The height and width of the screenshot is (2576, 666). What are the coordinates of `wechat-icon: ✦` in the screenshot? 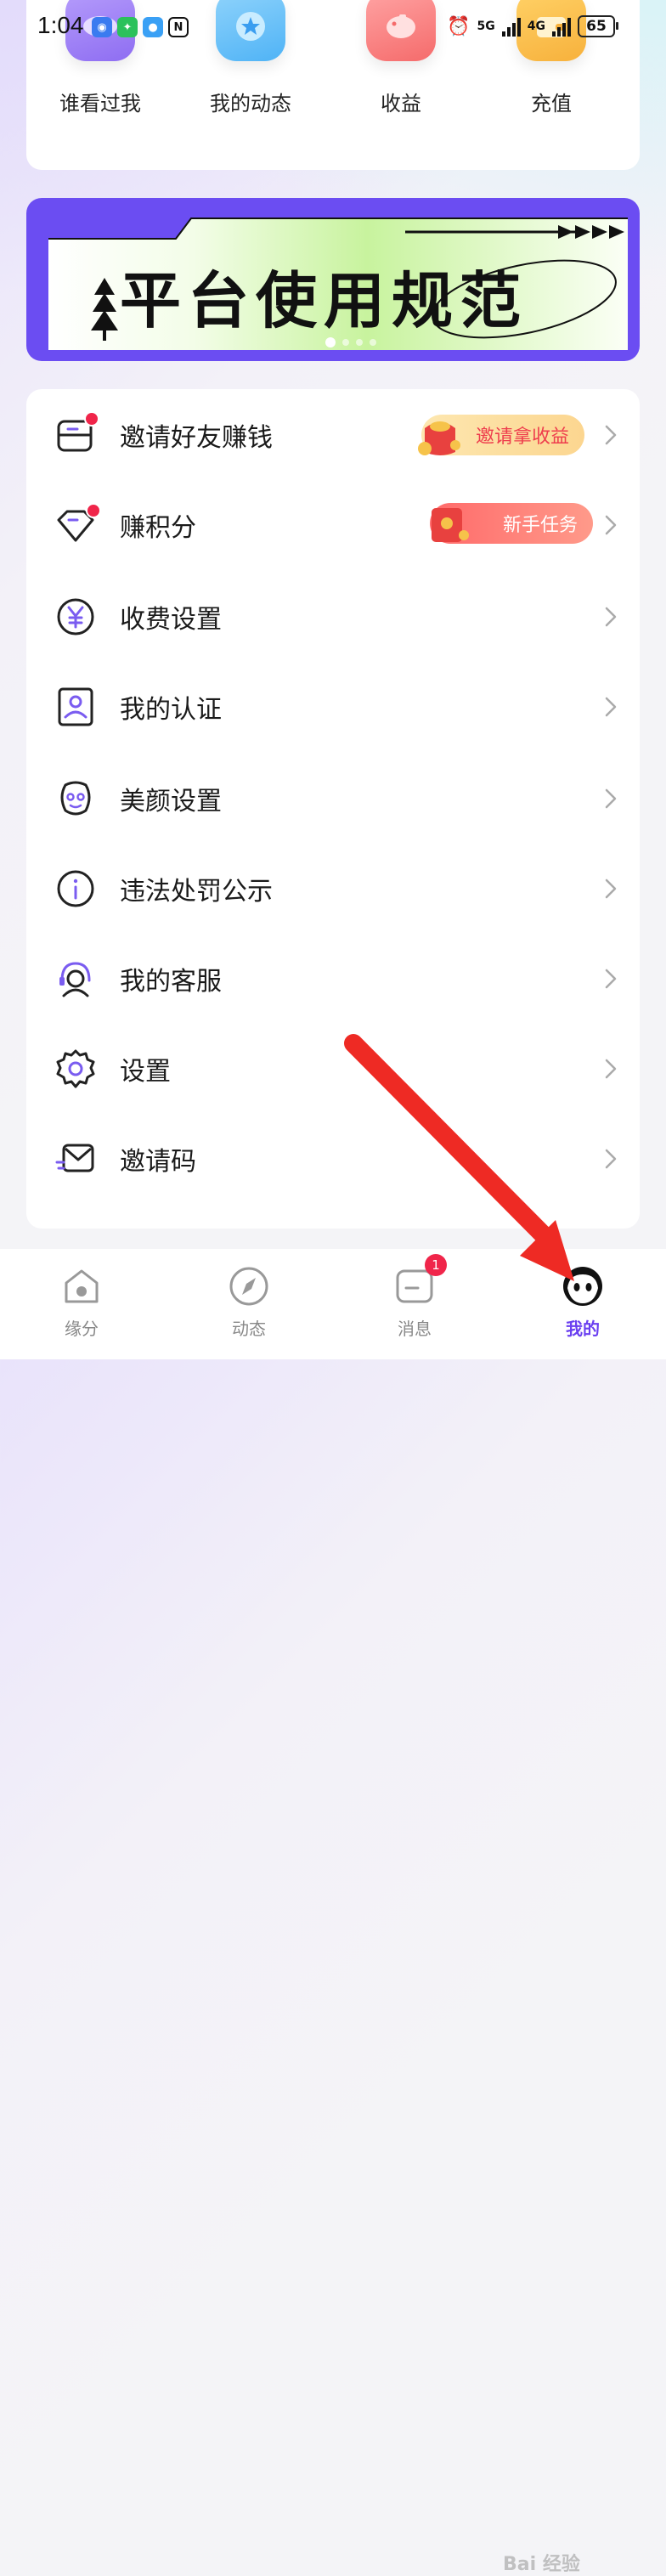 It's located at (127, 27).